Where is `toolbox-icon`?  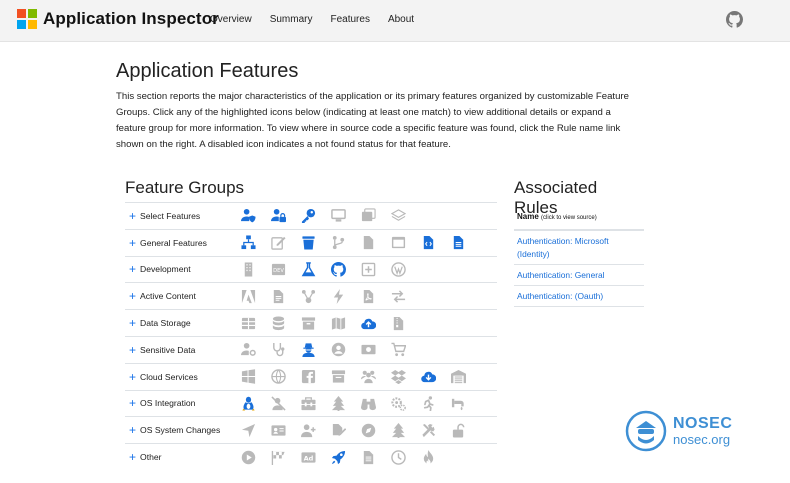 toolbox-icon is located at coordinates (308, 403).